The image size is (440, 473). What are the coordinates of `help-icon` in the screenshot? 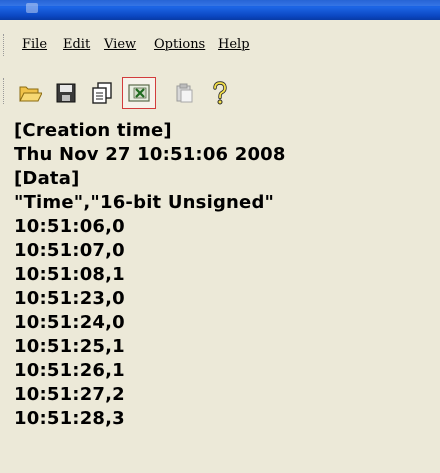 It's located at (220, 93).